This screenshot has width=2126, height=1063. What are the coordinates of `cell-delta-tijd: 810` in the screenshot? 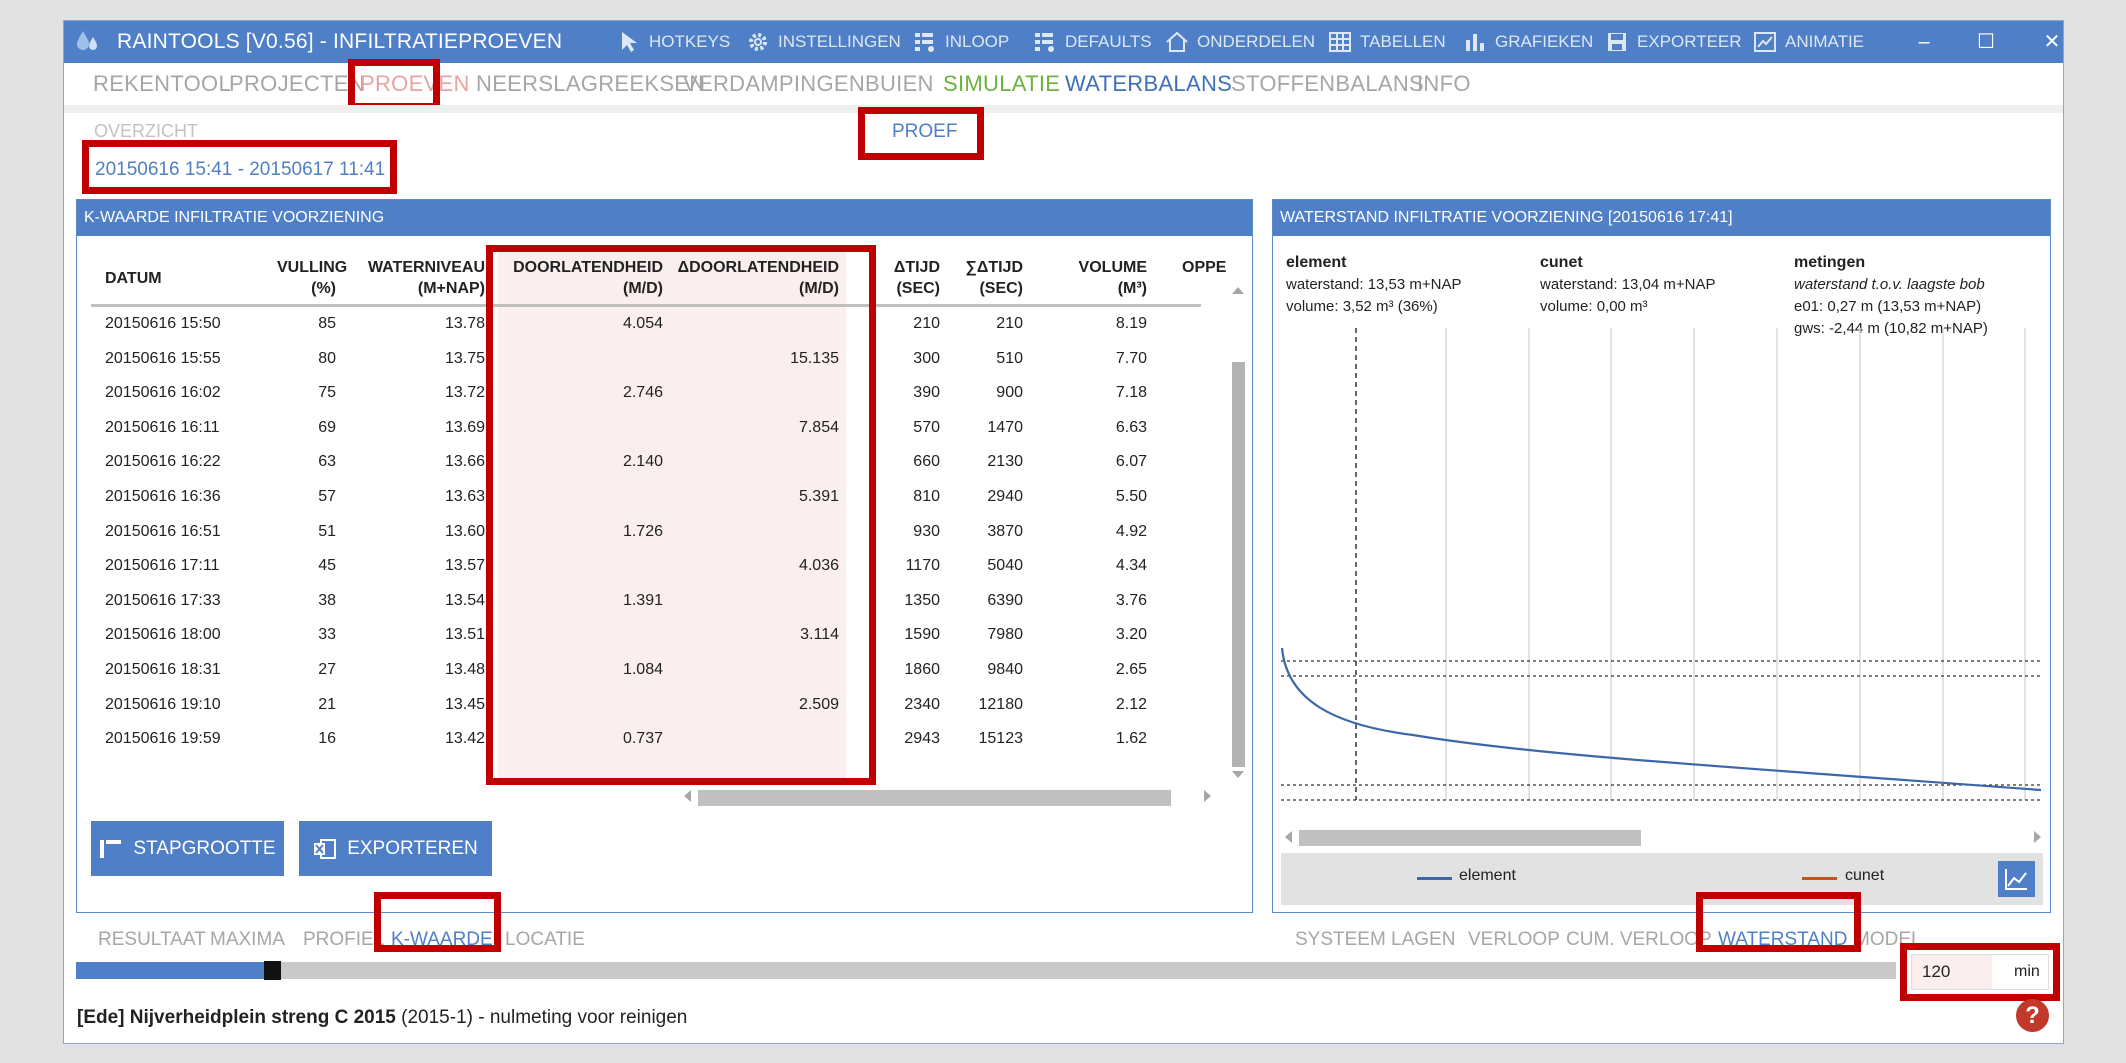 It's located at (926, 496).